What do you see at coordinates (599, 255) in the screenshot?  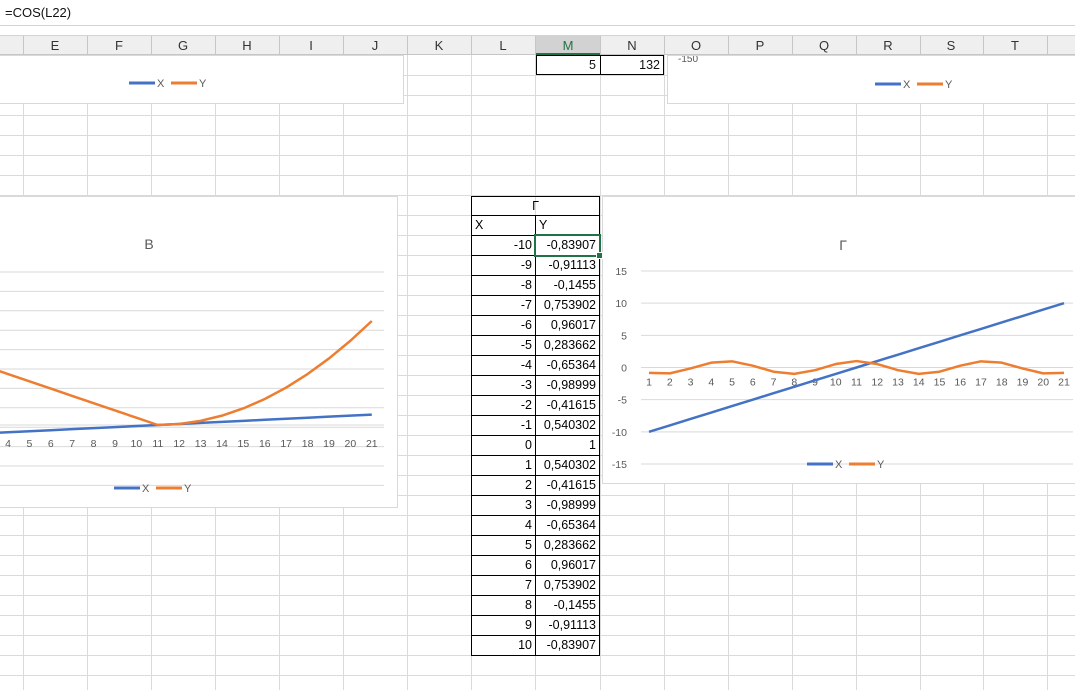 I see `fill-handle` at bounding box center [599, 255].